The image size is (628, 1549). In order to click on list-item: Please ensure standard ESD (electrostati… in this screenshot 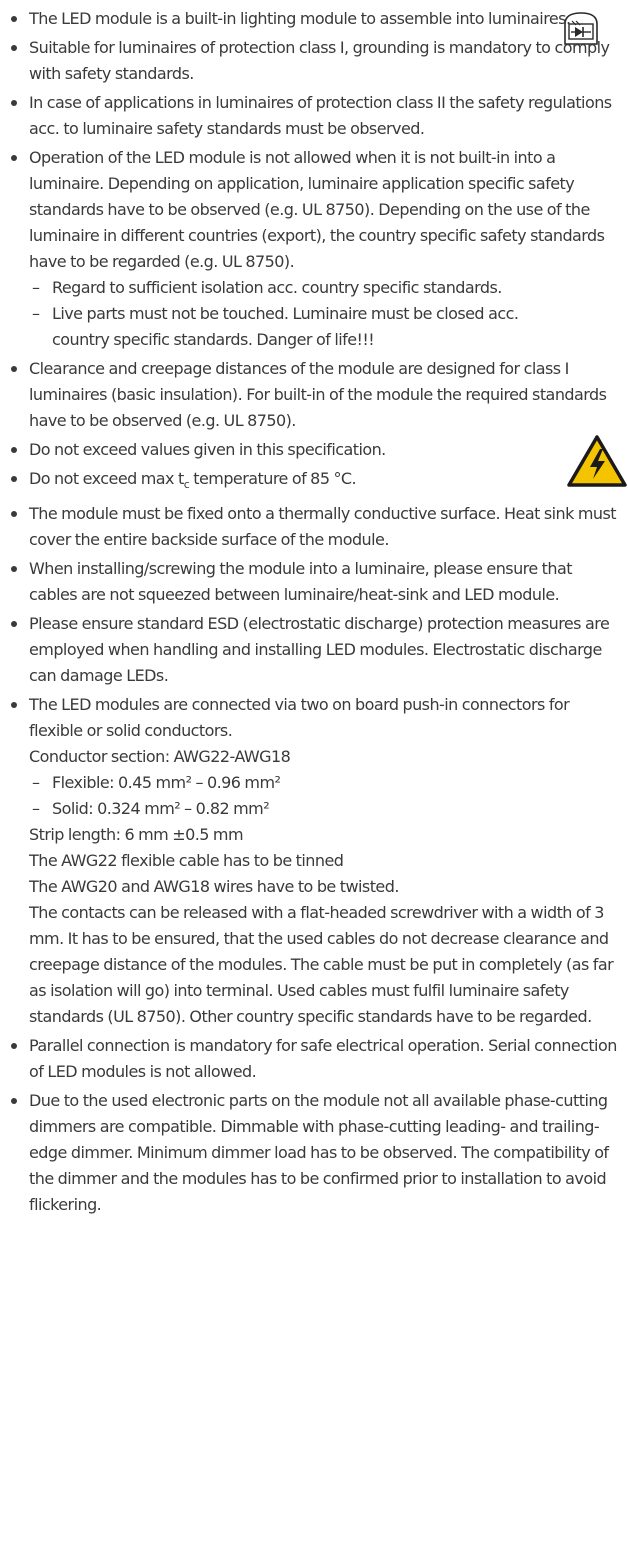, I will do `click(314, 650)`.